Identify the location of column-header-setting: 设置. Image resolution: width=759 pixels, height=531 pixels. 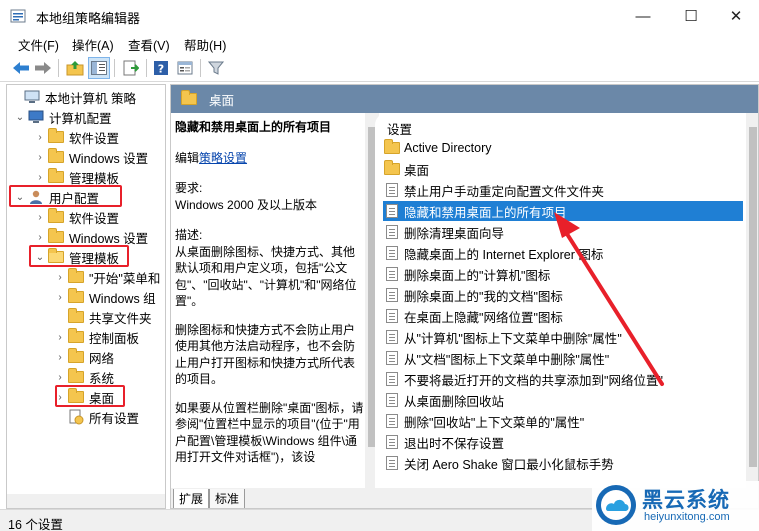
(399, 128).